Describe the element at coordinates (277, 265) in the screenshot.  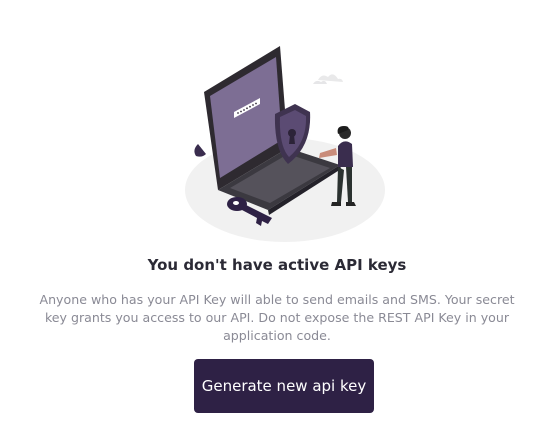
I see `empty-state-title: You don't have active API keys` at that location.